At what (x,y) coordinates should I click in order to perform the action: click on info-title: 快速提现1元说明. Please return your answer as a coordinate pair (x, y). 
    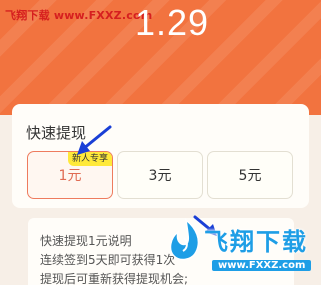
    Looking at the image, I should click on (86, 241).